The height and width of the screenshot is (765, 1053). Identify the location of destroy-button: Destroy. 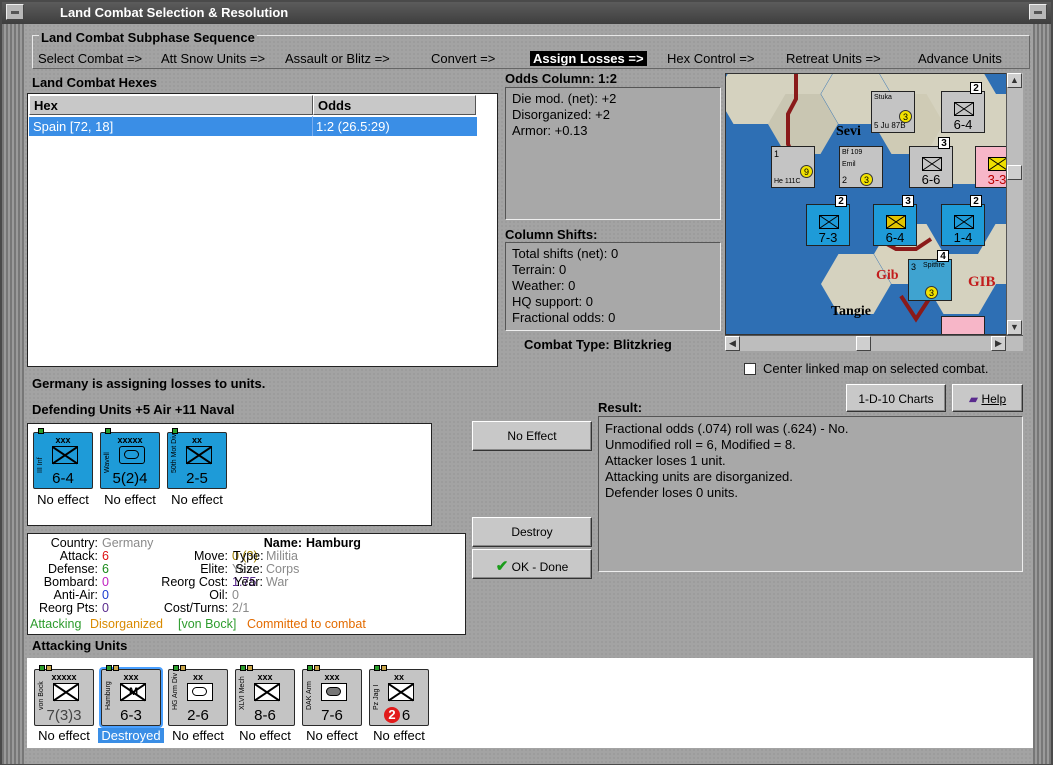
(532, 532).